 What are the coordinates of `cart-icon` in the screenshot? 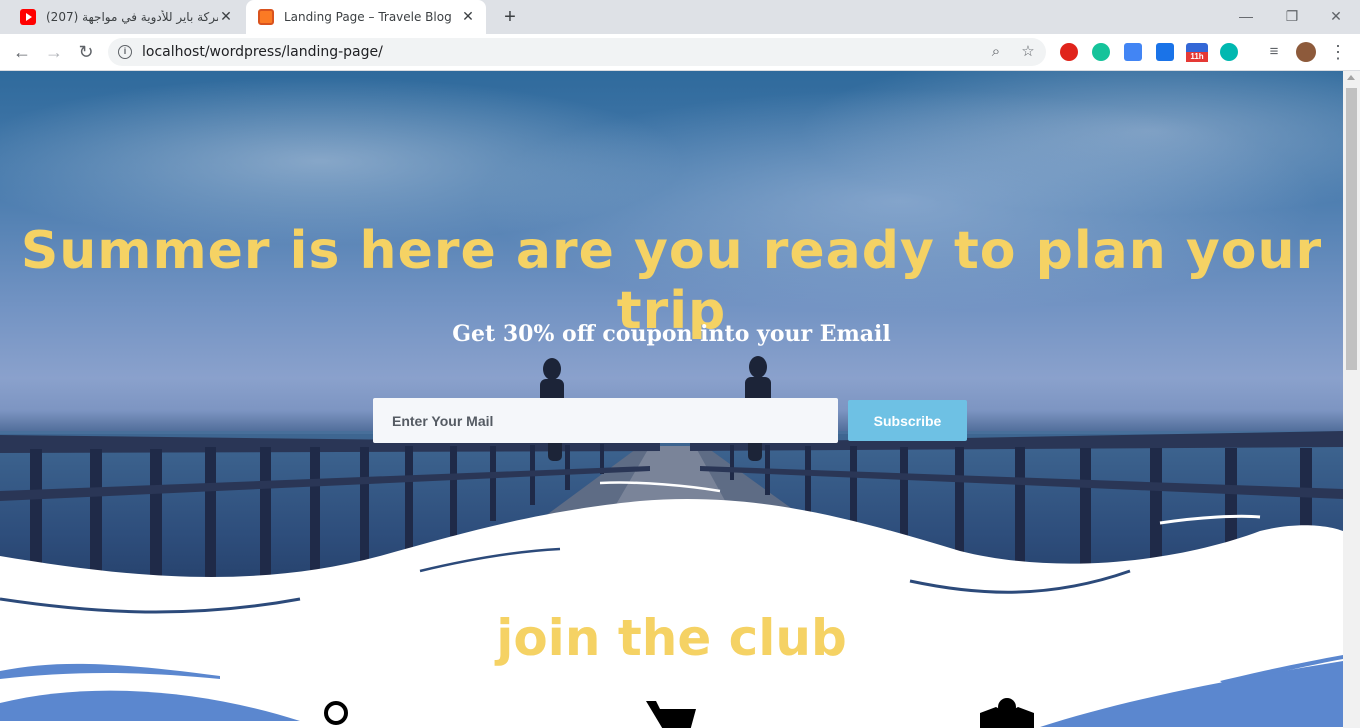 It's located at (671, 714).